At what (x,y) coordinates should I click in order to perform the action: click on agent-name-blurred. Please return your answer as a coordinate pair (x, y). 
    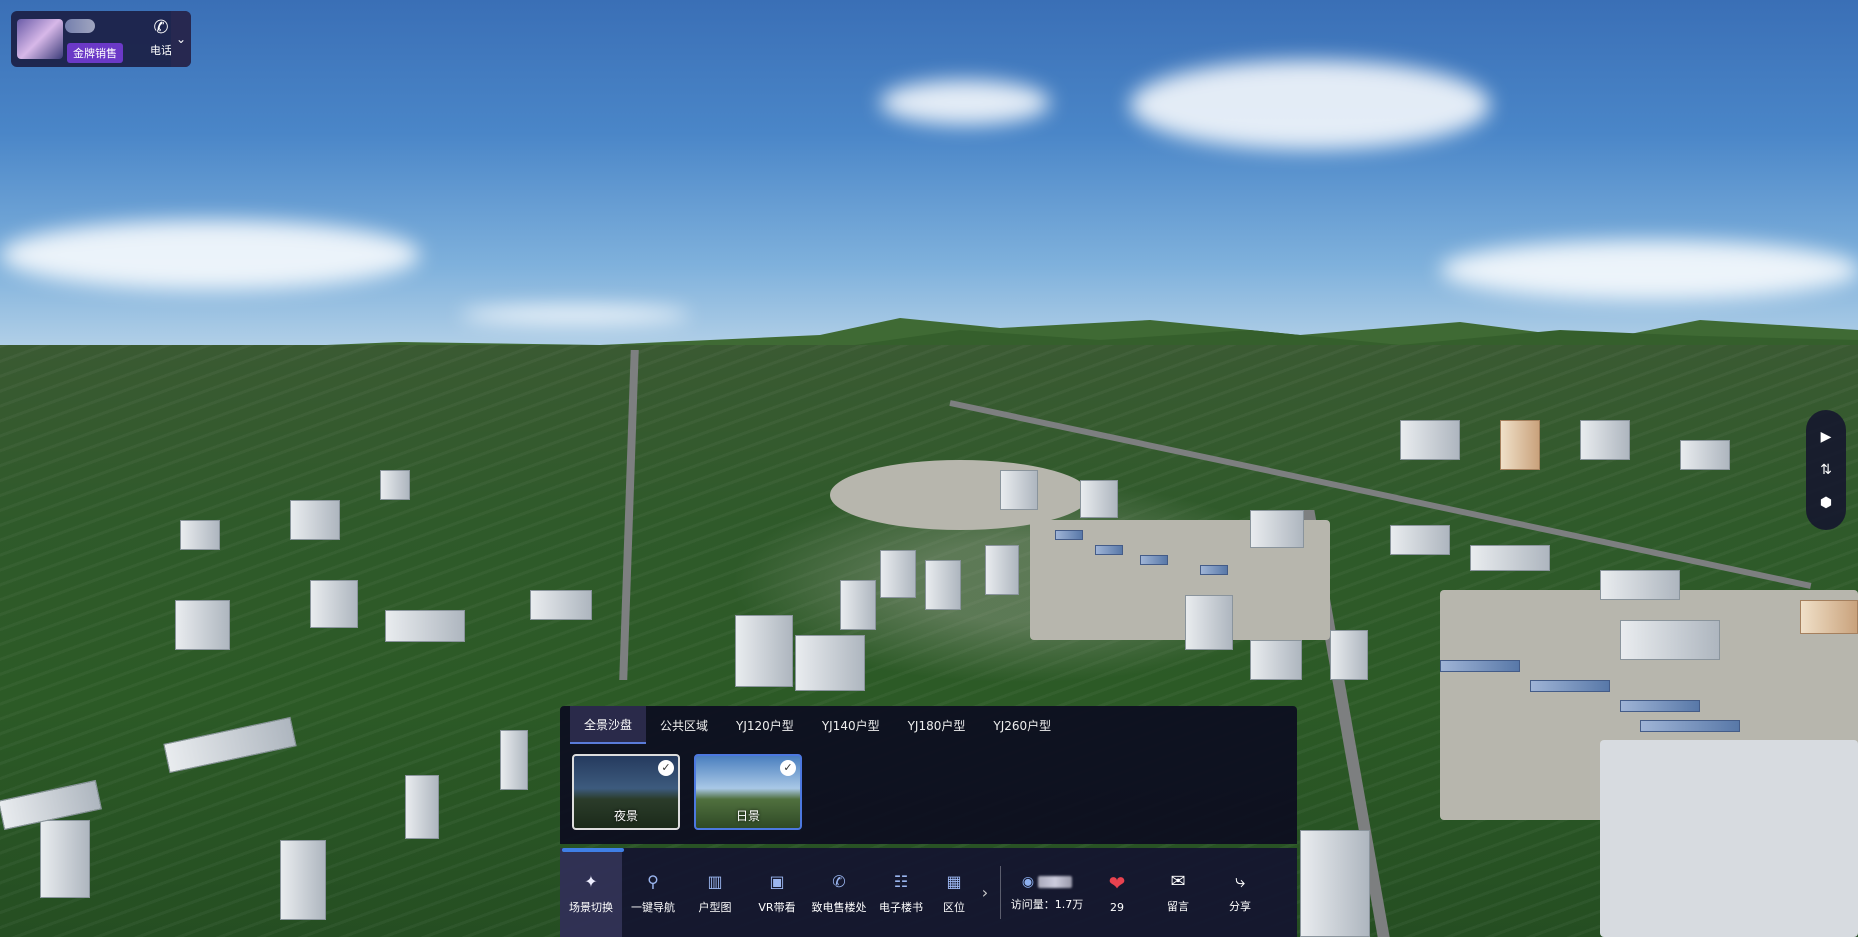
    Looking at the image, I should click on (80, 26).